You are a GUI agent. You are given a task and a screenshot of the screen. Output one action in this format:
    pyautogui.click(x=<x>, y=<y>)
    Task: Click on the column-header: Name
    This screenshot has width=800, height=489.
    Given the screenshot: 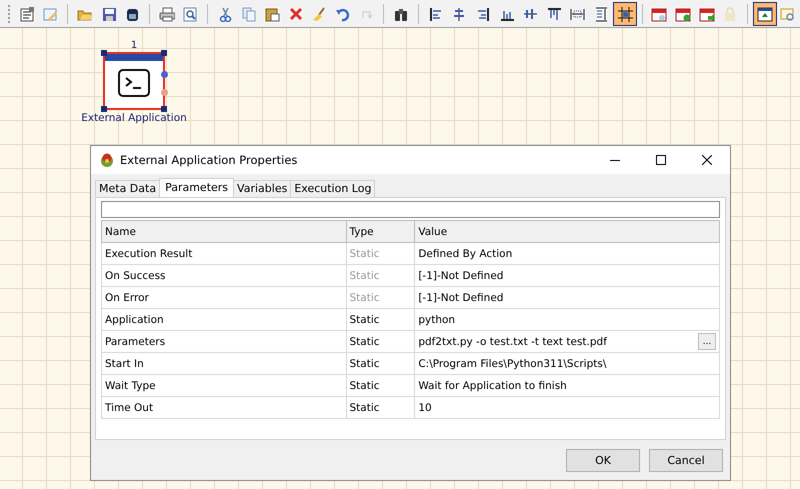 What is the action you would take?
    pyautogui.click(x=224, y=231)
    